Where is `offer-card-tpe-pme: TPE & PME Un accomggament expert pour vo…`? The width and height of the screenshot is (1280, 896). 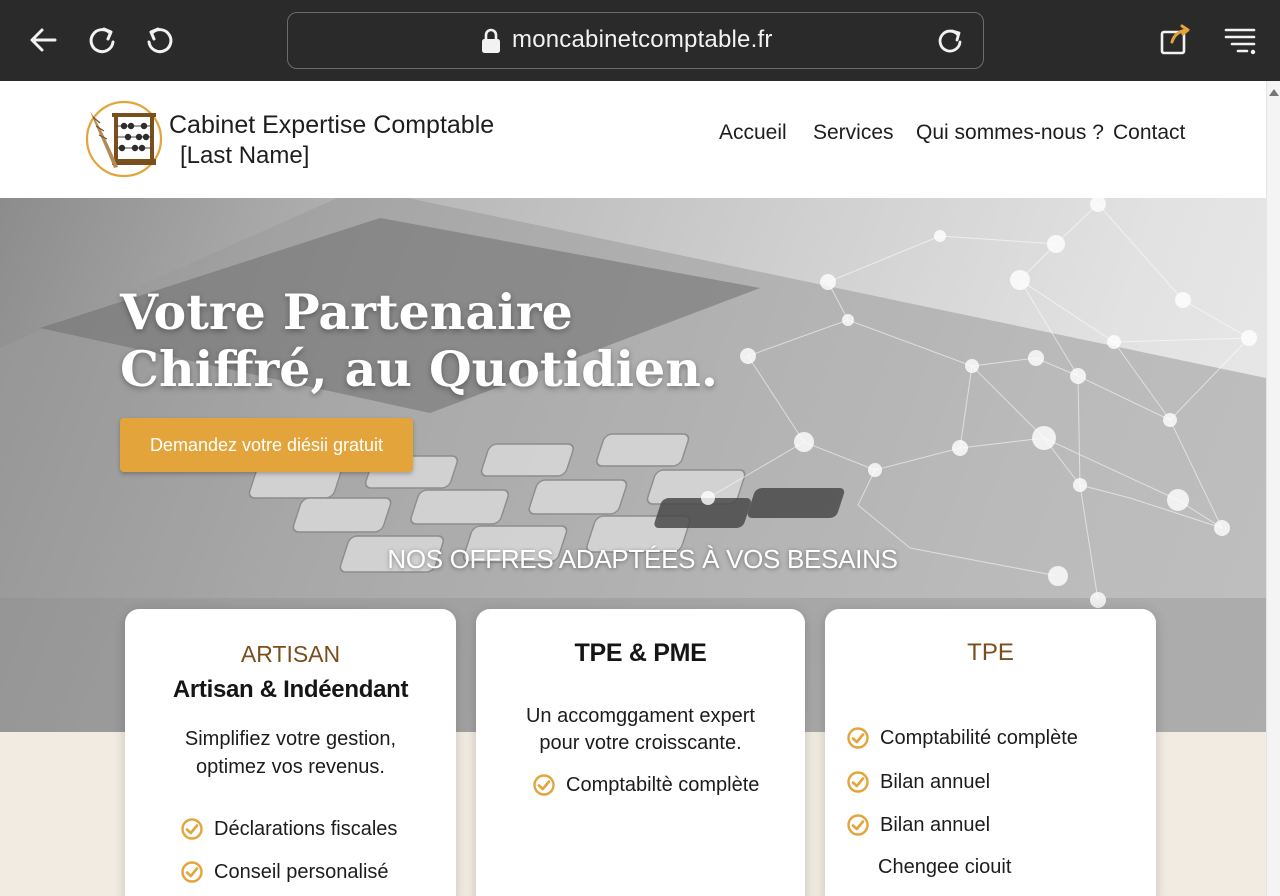 offer-card-tpe-pme: TPE & PME Un accomggament expert pour vo… is located at coordinates (640, 752).